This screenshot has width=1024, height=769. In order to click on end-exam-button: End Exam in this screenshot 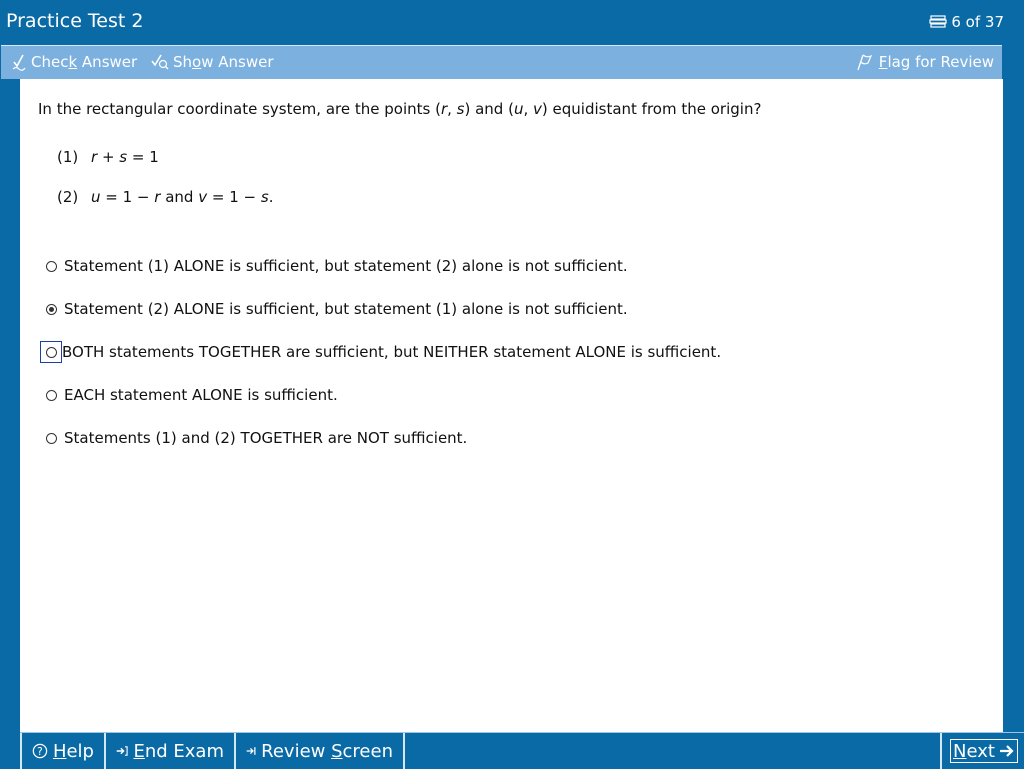, I will do `click(171, 751)`.